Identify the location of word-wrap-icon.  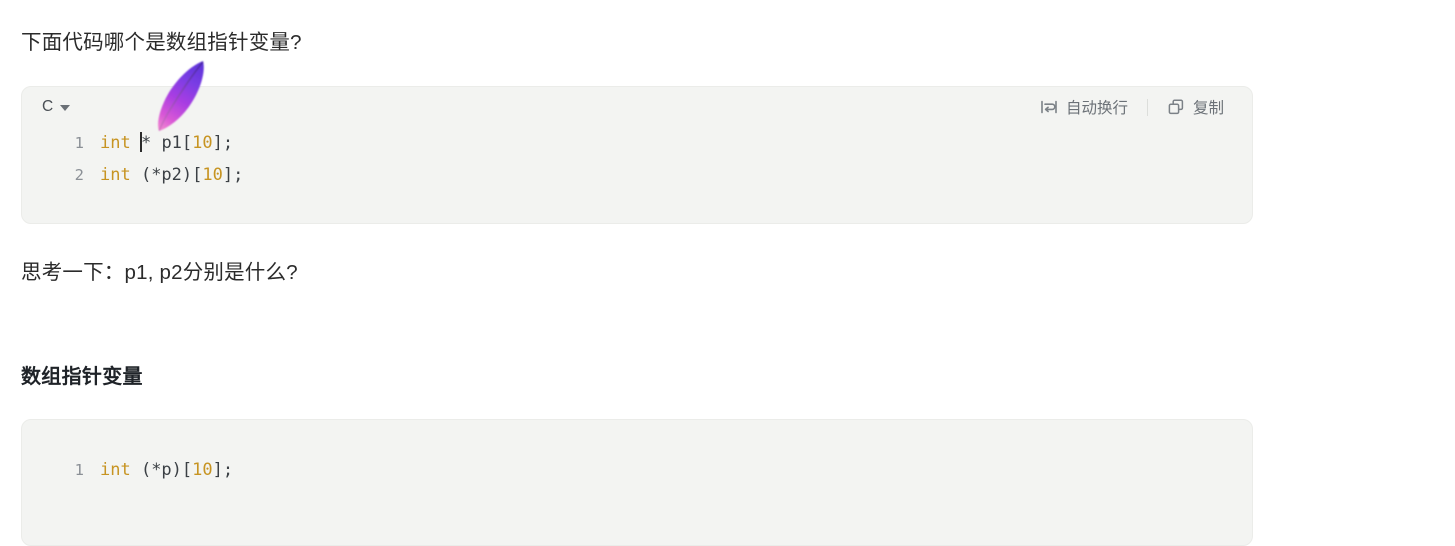
(1049, 107).